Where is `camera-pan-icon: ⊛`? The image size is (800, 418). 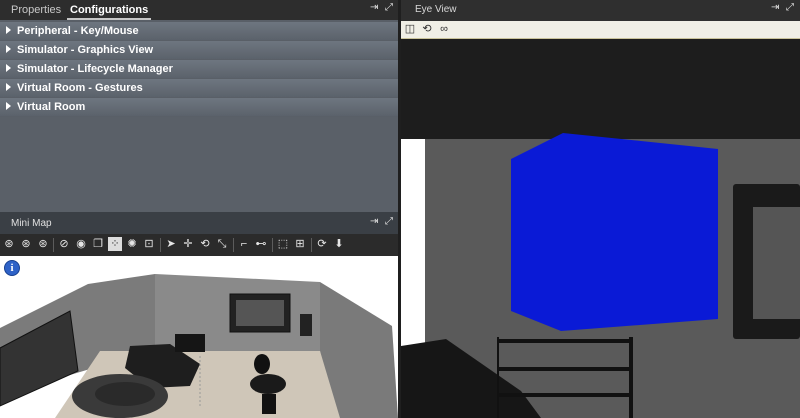 camera-pan-icon: ⊛ is located at coordinates (26, 244).